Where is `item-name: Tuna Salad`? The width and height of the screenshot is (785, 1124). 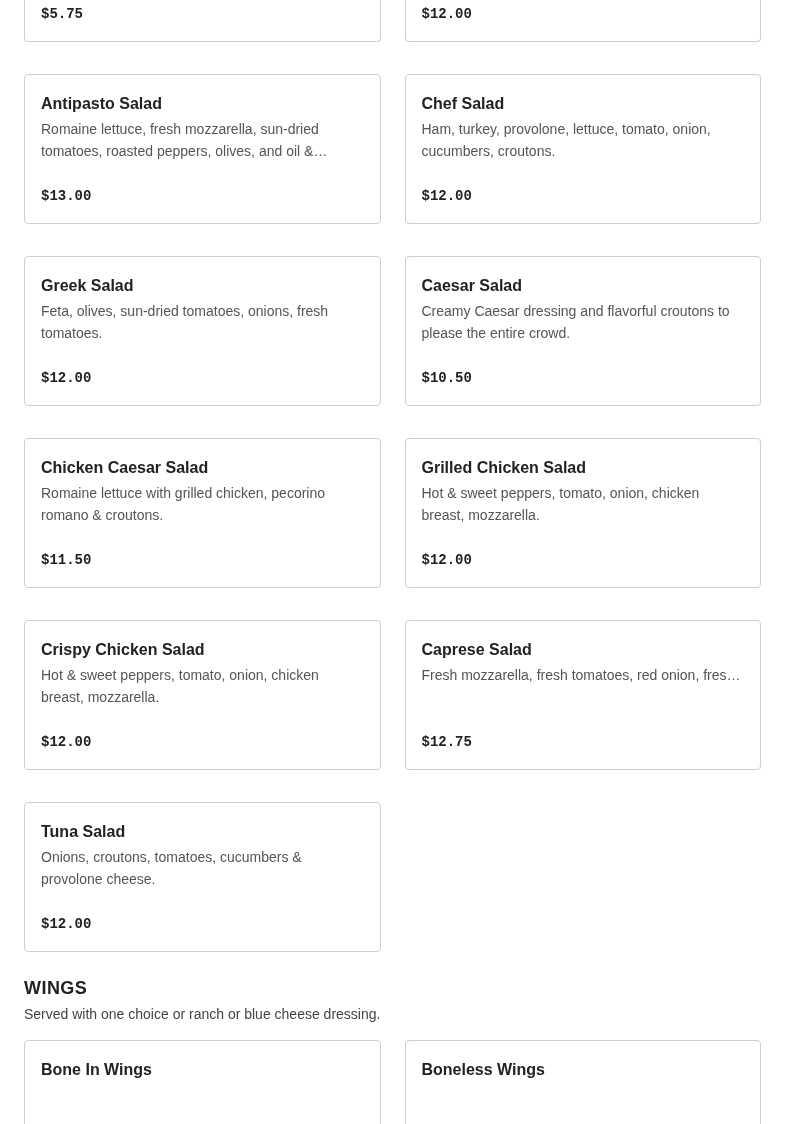
item-name: Tuna Salad is located at coordinates (84, 832).